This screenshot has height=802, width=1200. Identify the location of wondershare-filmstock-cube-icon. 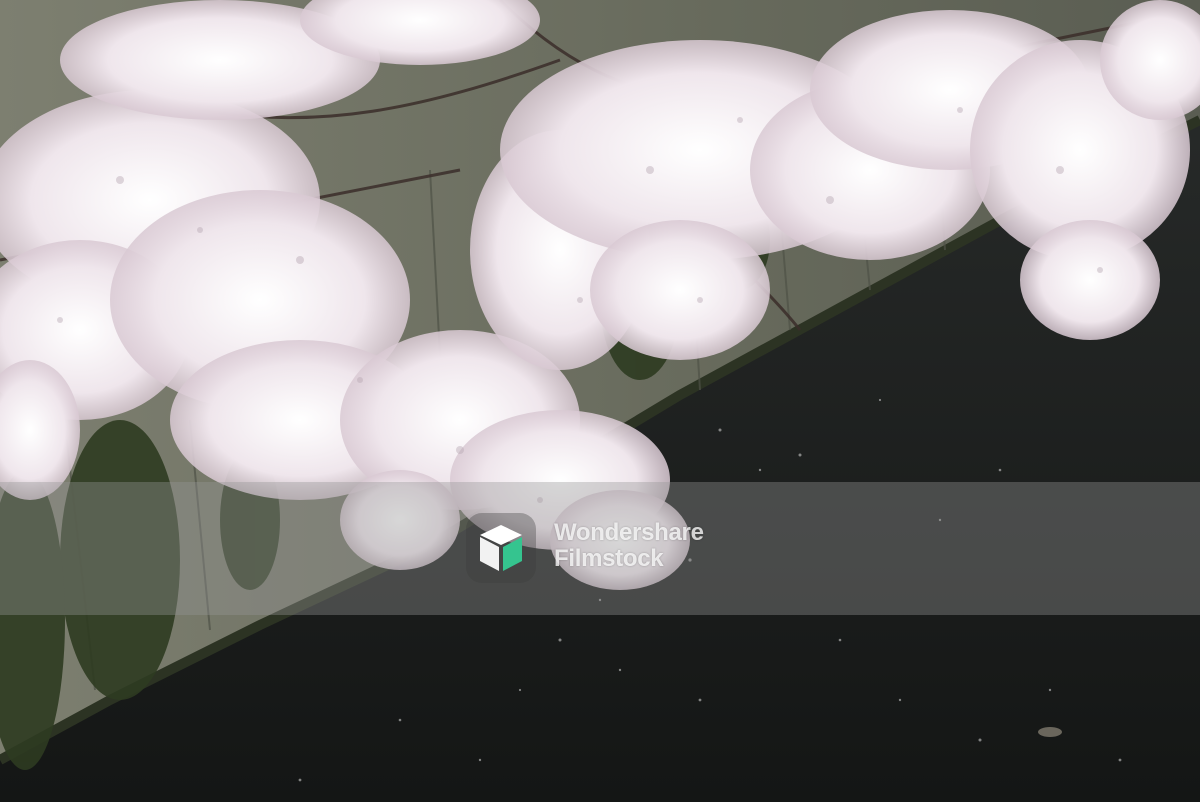
(501, 548).